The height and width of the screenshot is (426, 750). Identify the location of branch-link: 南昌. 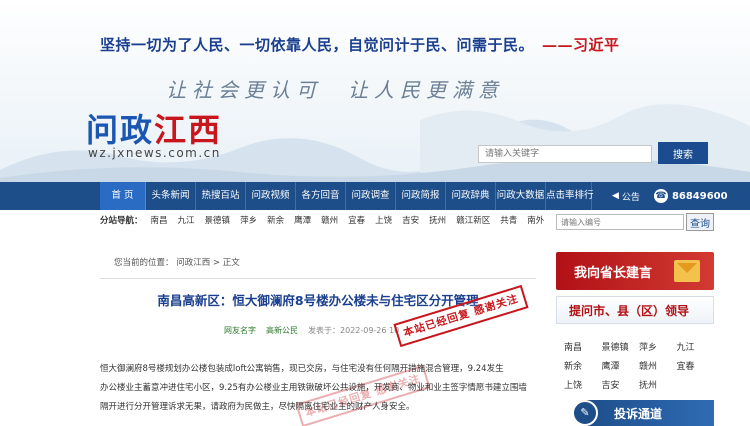
(159, 220).